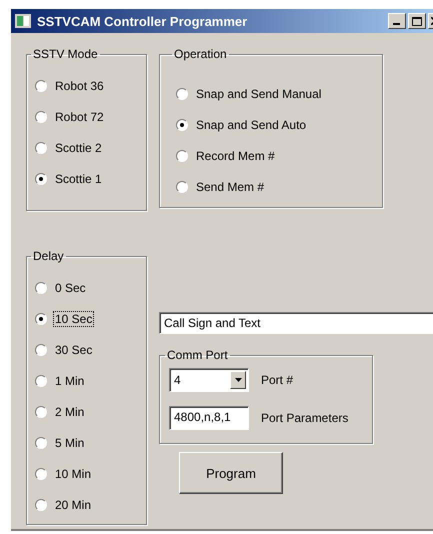 The image size is (433, 534). I want to click on dropdown-value: 4, so click(177, 380).